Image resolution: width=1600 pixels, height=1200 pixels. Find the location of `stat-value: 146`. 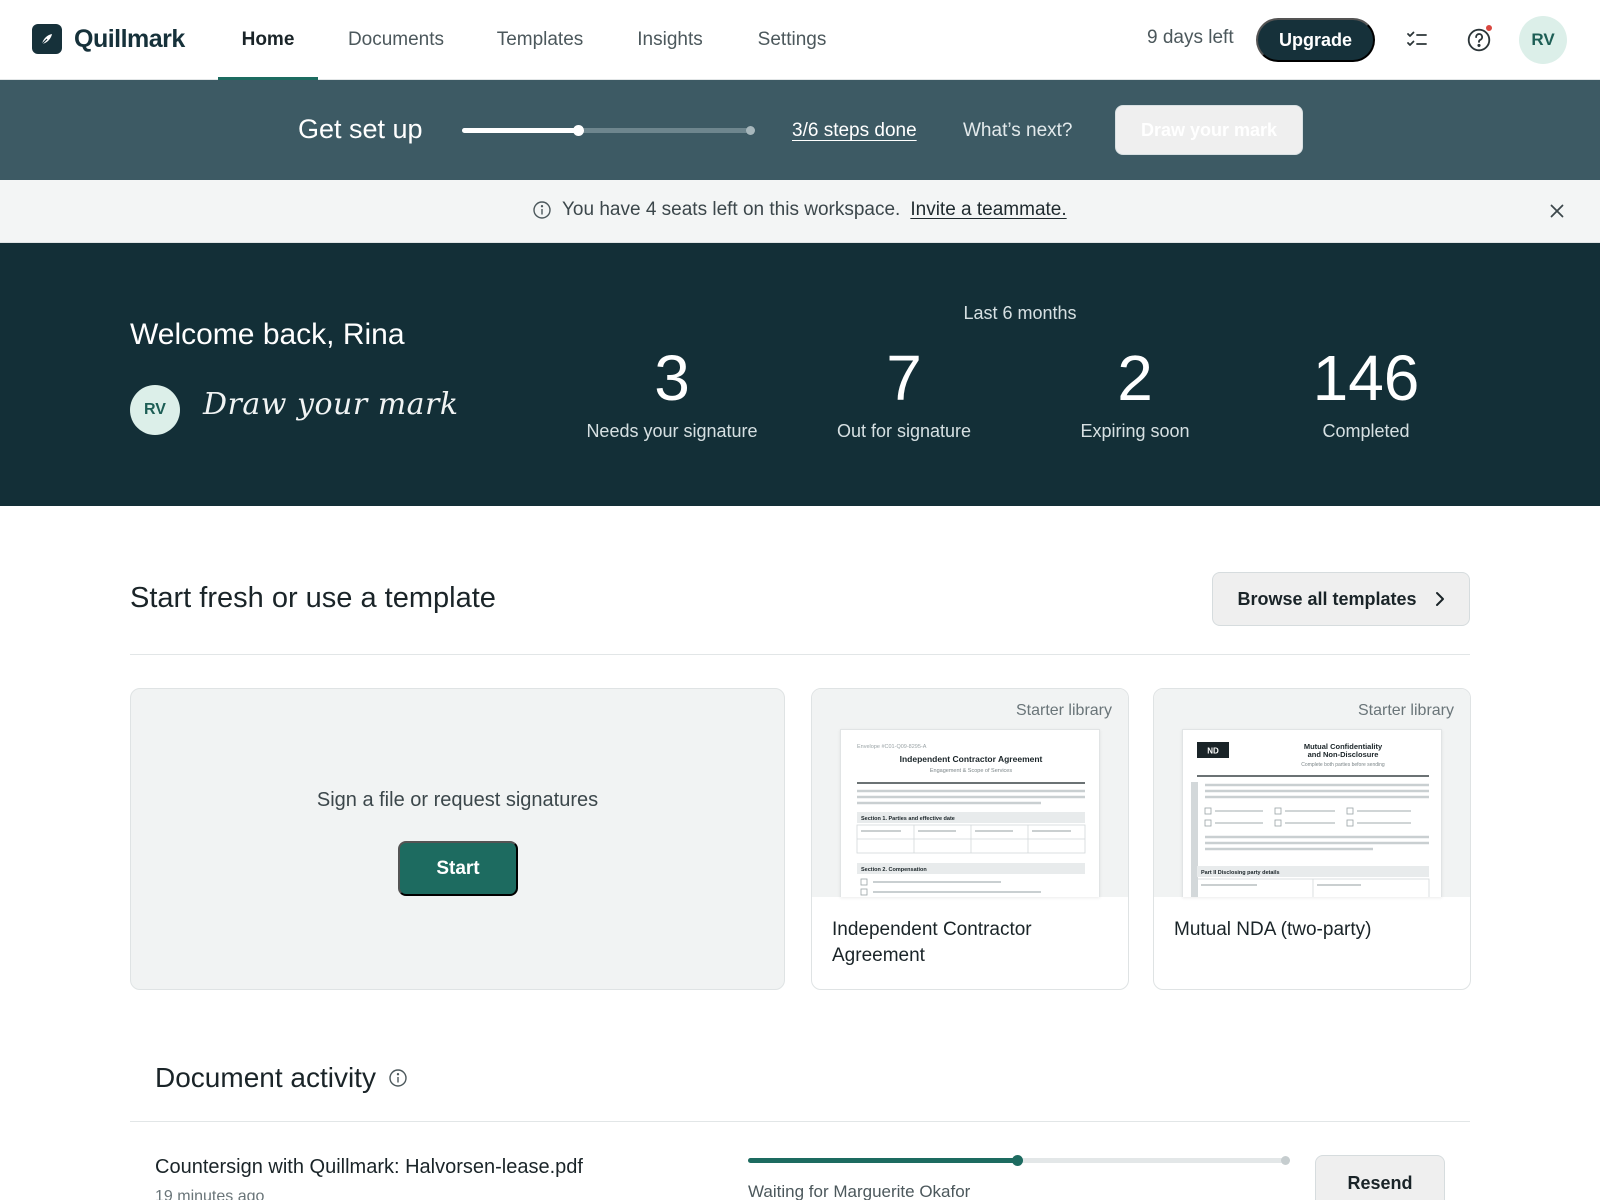

stat-value: 146 is located at coordinates (1366, 378).